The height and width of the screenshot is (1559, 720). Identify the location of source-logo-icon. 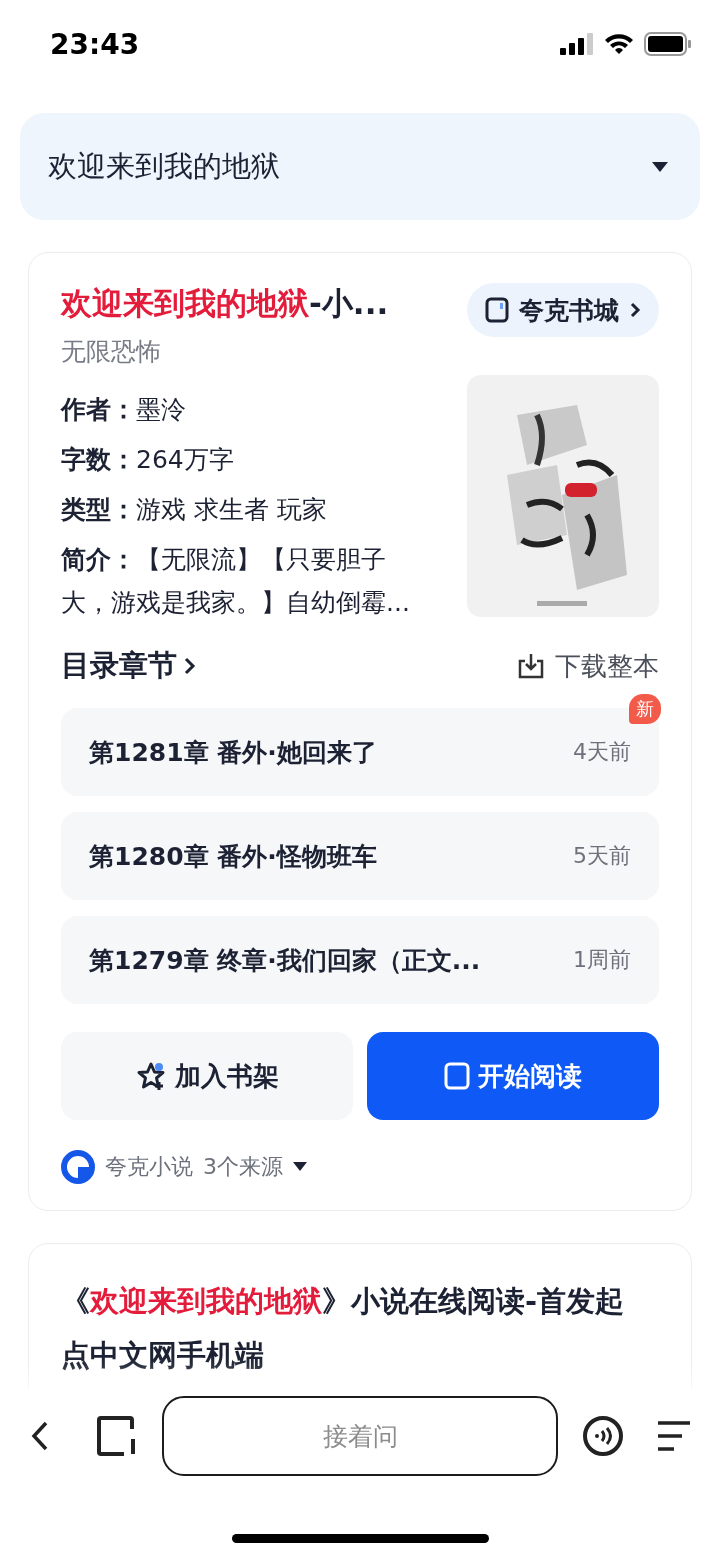
(78, 1167).